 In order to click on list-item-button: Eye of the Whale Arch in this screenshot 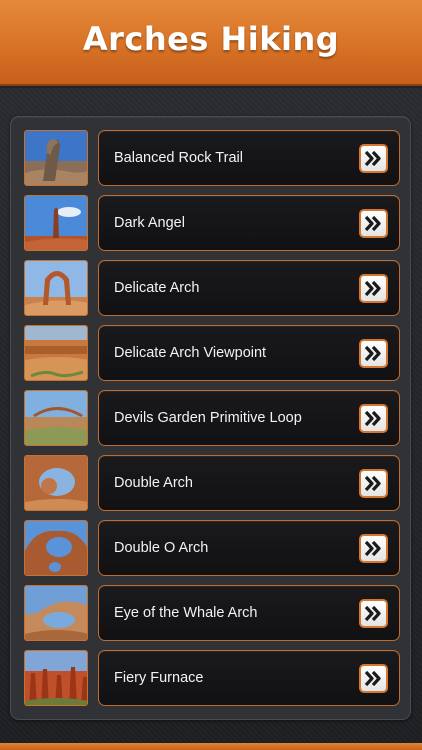, I will do `click(249, 613)`.